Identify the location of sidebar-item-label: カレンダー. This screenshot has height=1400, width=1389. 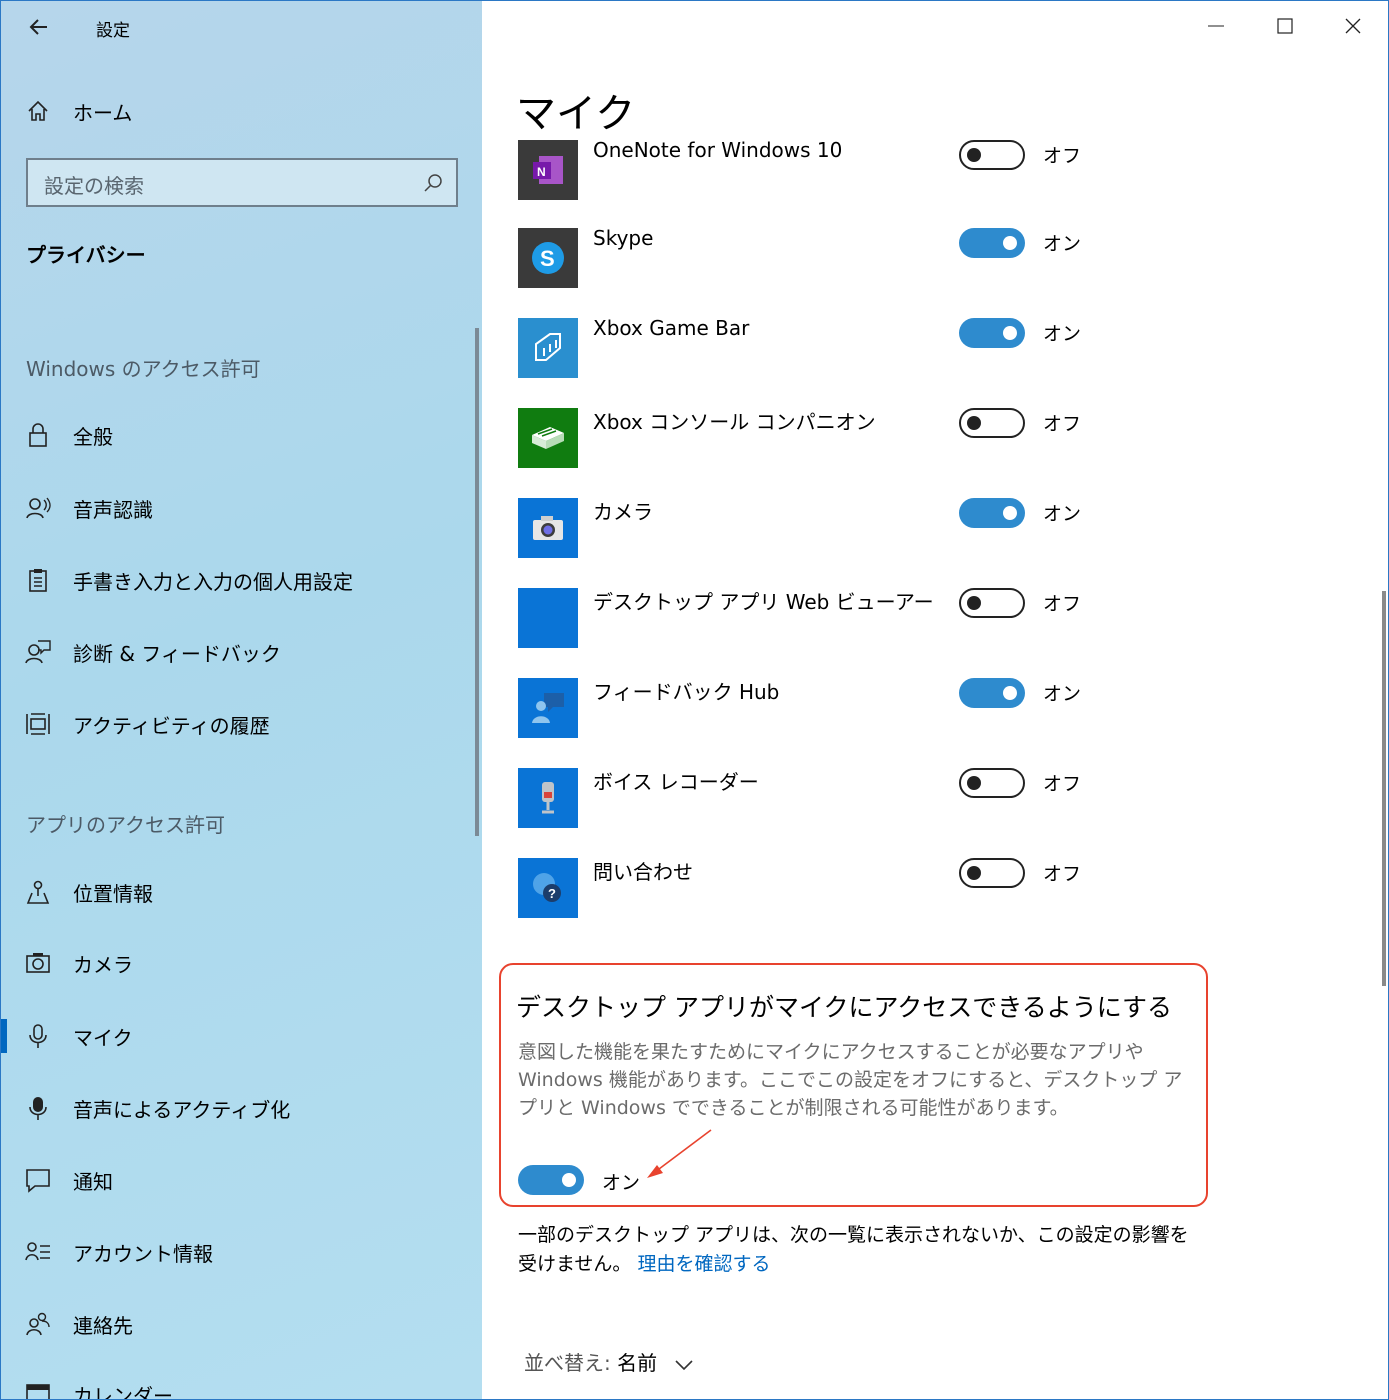
(123, 1391).